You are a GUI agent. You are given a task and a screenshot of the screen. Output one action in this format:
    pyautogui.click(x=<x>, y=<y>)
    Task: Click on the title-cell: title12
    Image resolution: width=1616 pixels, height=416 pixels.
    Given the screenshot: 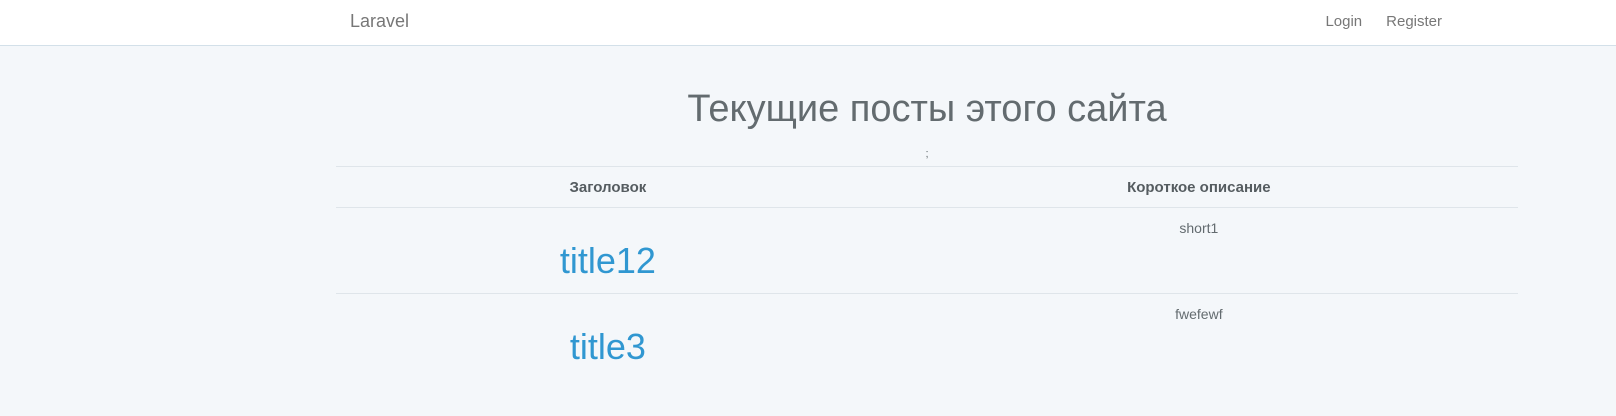 What is the action you would take?
    pyautogui.click(x=608, y=250)
    